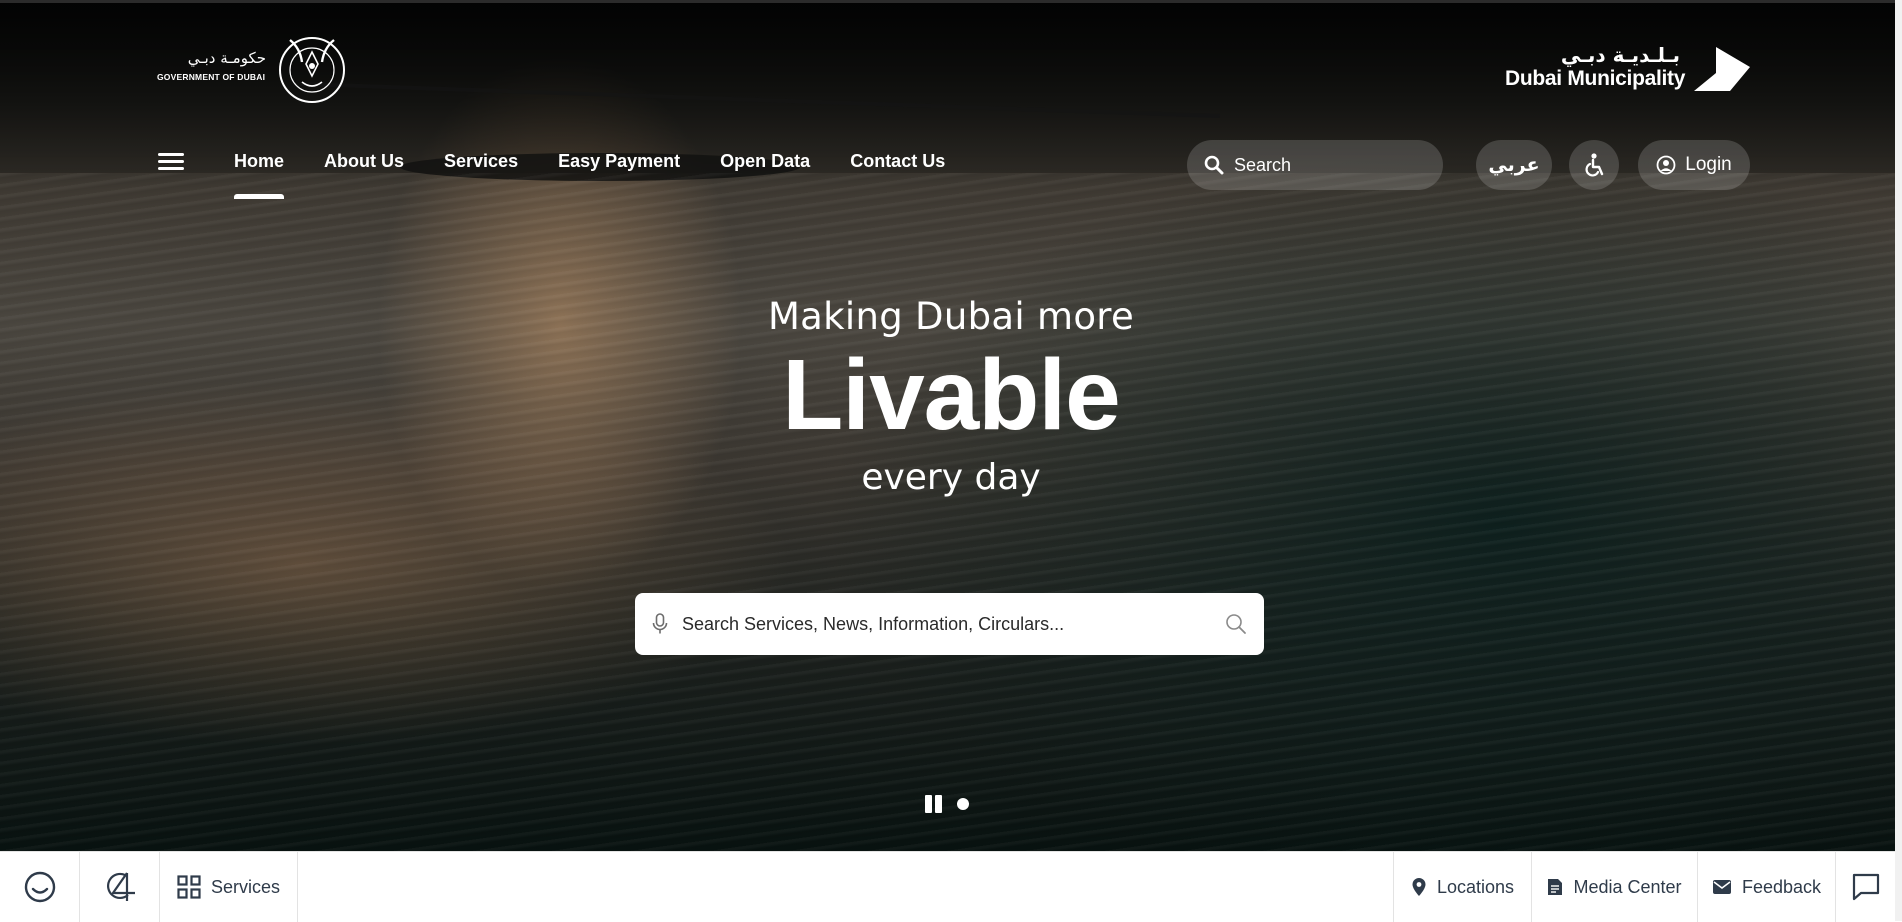  Describe the element at coordinates (1781, 886) in the screenshot. I see `feedback-label: Feedback` at that location.